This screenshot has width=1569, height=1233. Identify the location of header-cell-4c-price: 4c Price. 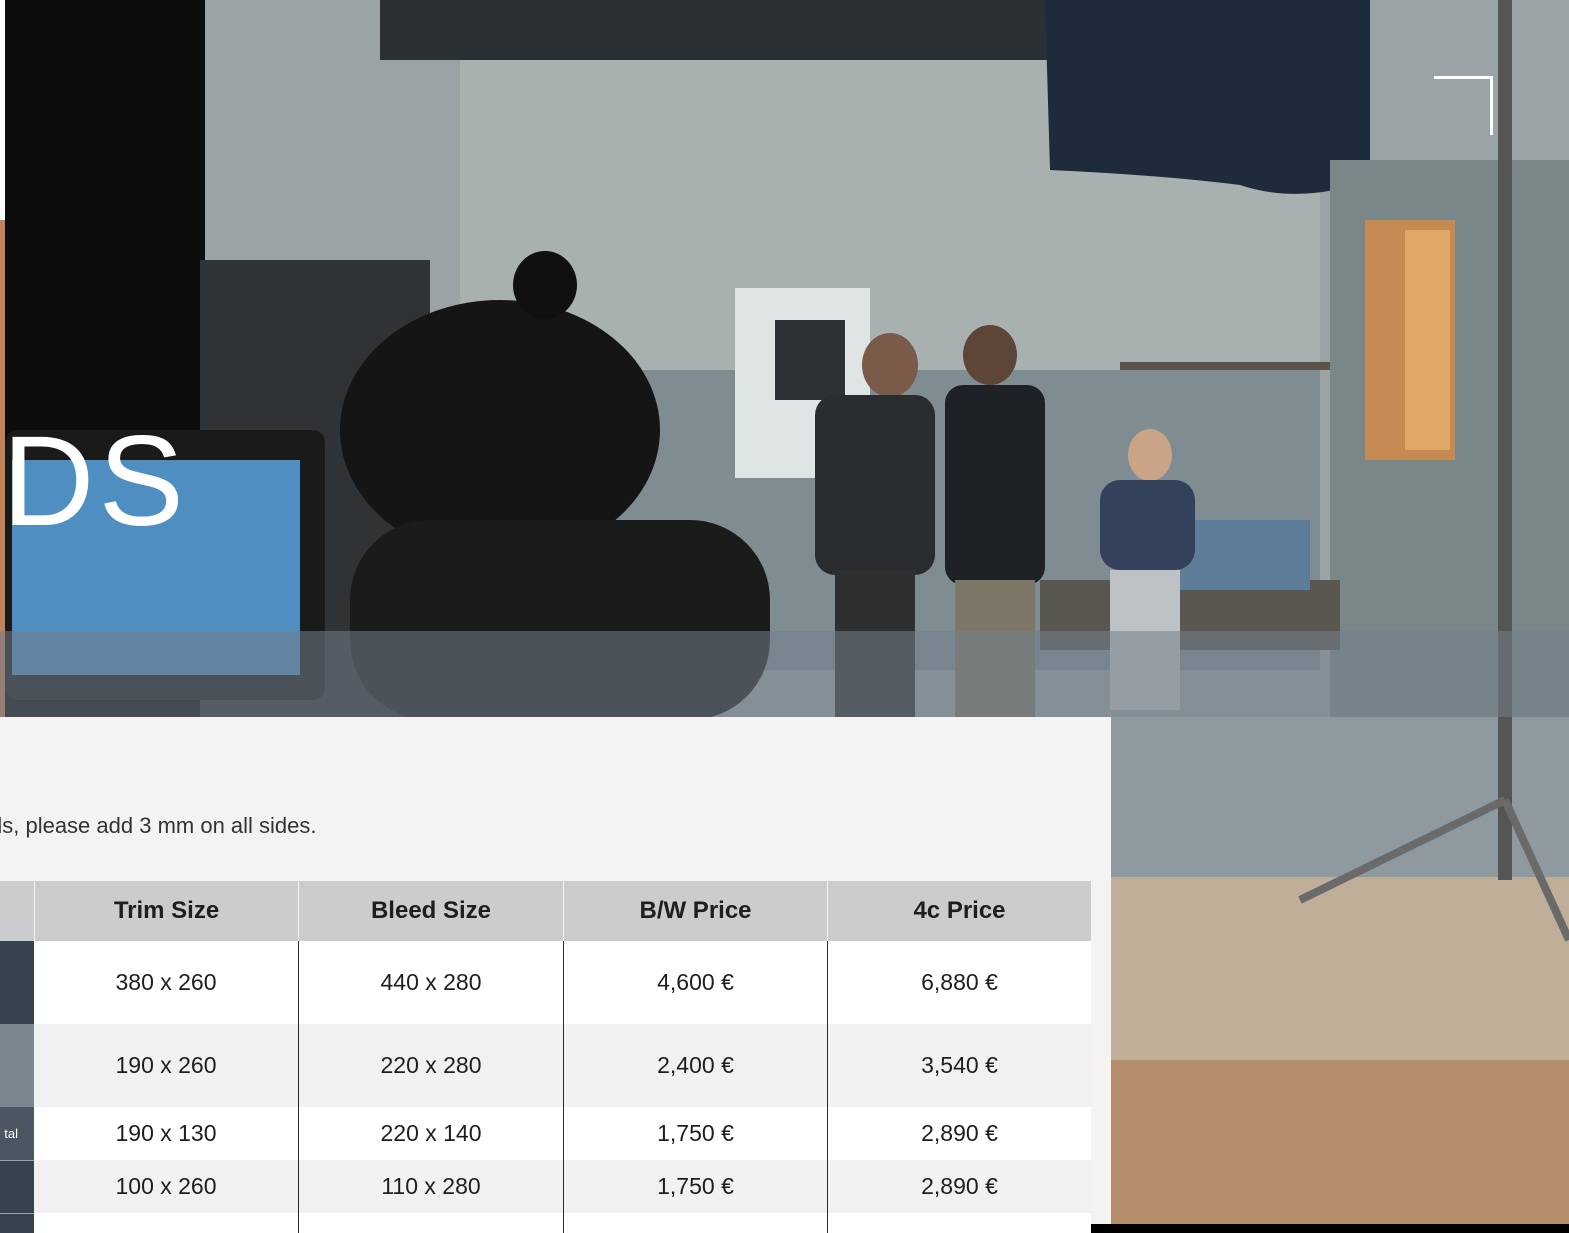
(959, 911).